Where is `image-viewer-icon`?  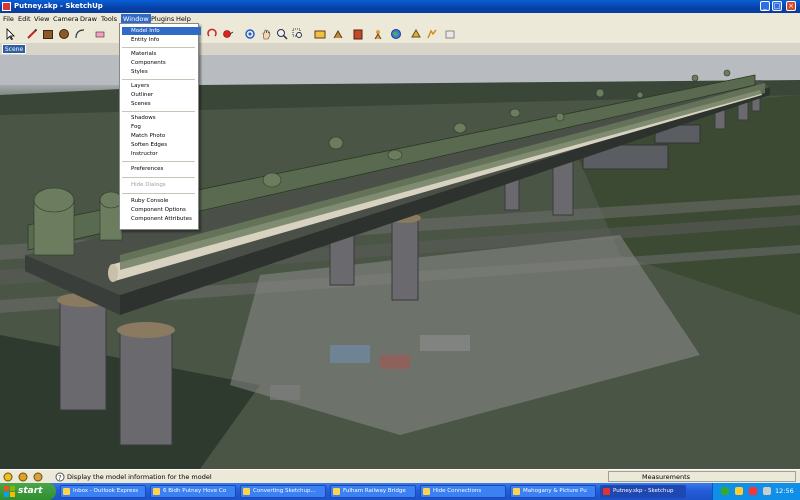
image-viewer-icon is located at coordinates (516, 491).